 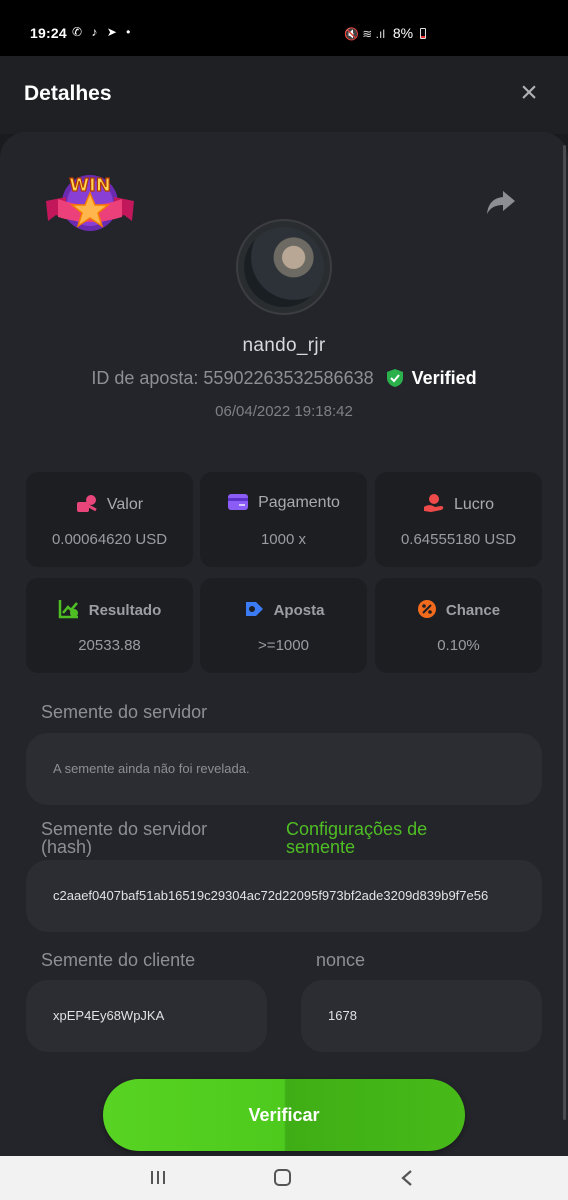 I want to click on result-chart-icon, so click(x=68, y=609).